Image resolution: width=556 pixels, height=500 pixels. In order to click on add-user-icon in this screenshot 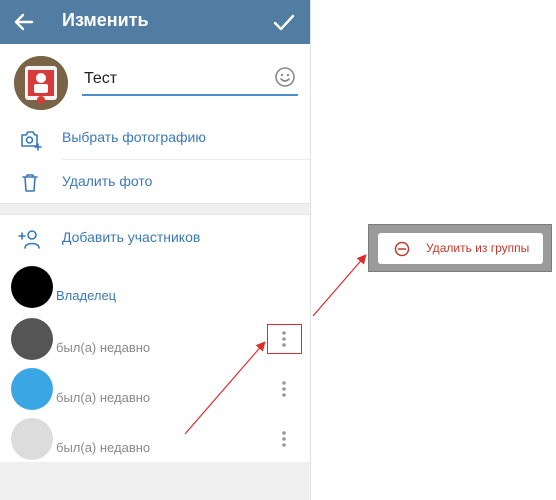, I will do `click(29, 239)`.